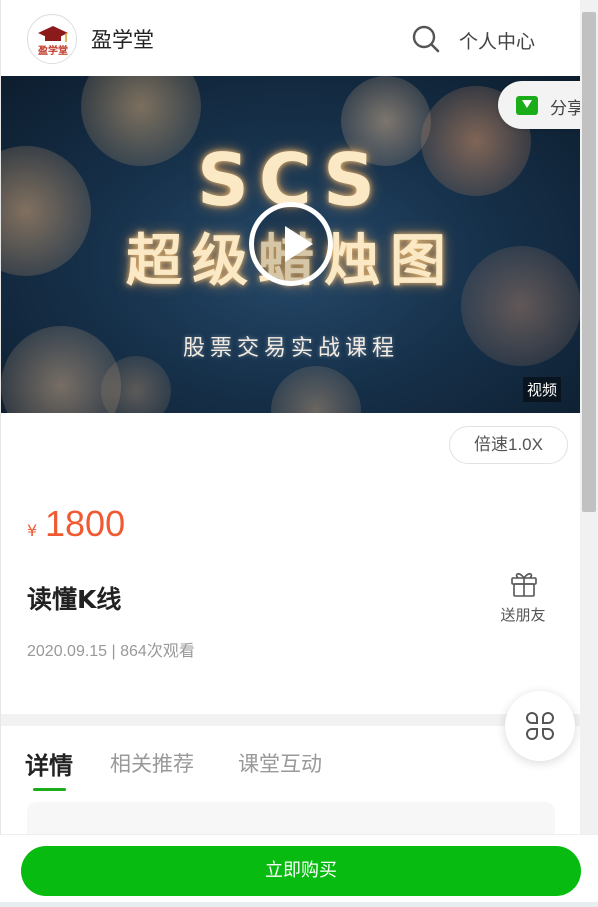  I want to click on header: 盈学堂 盈学堂 个人中心, so click(291, 38).